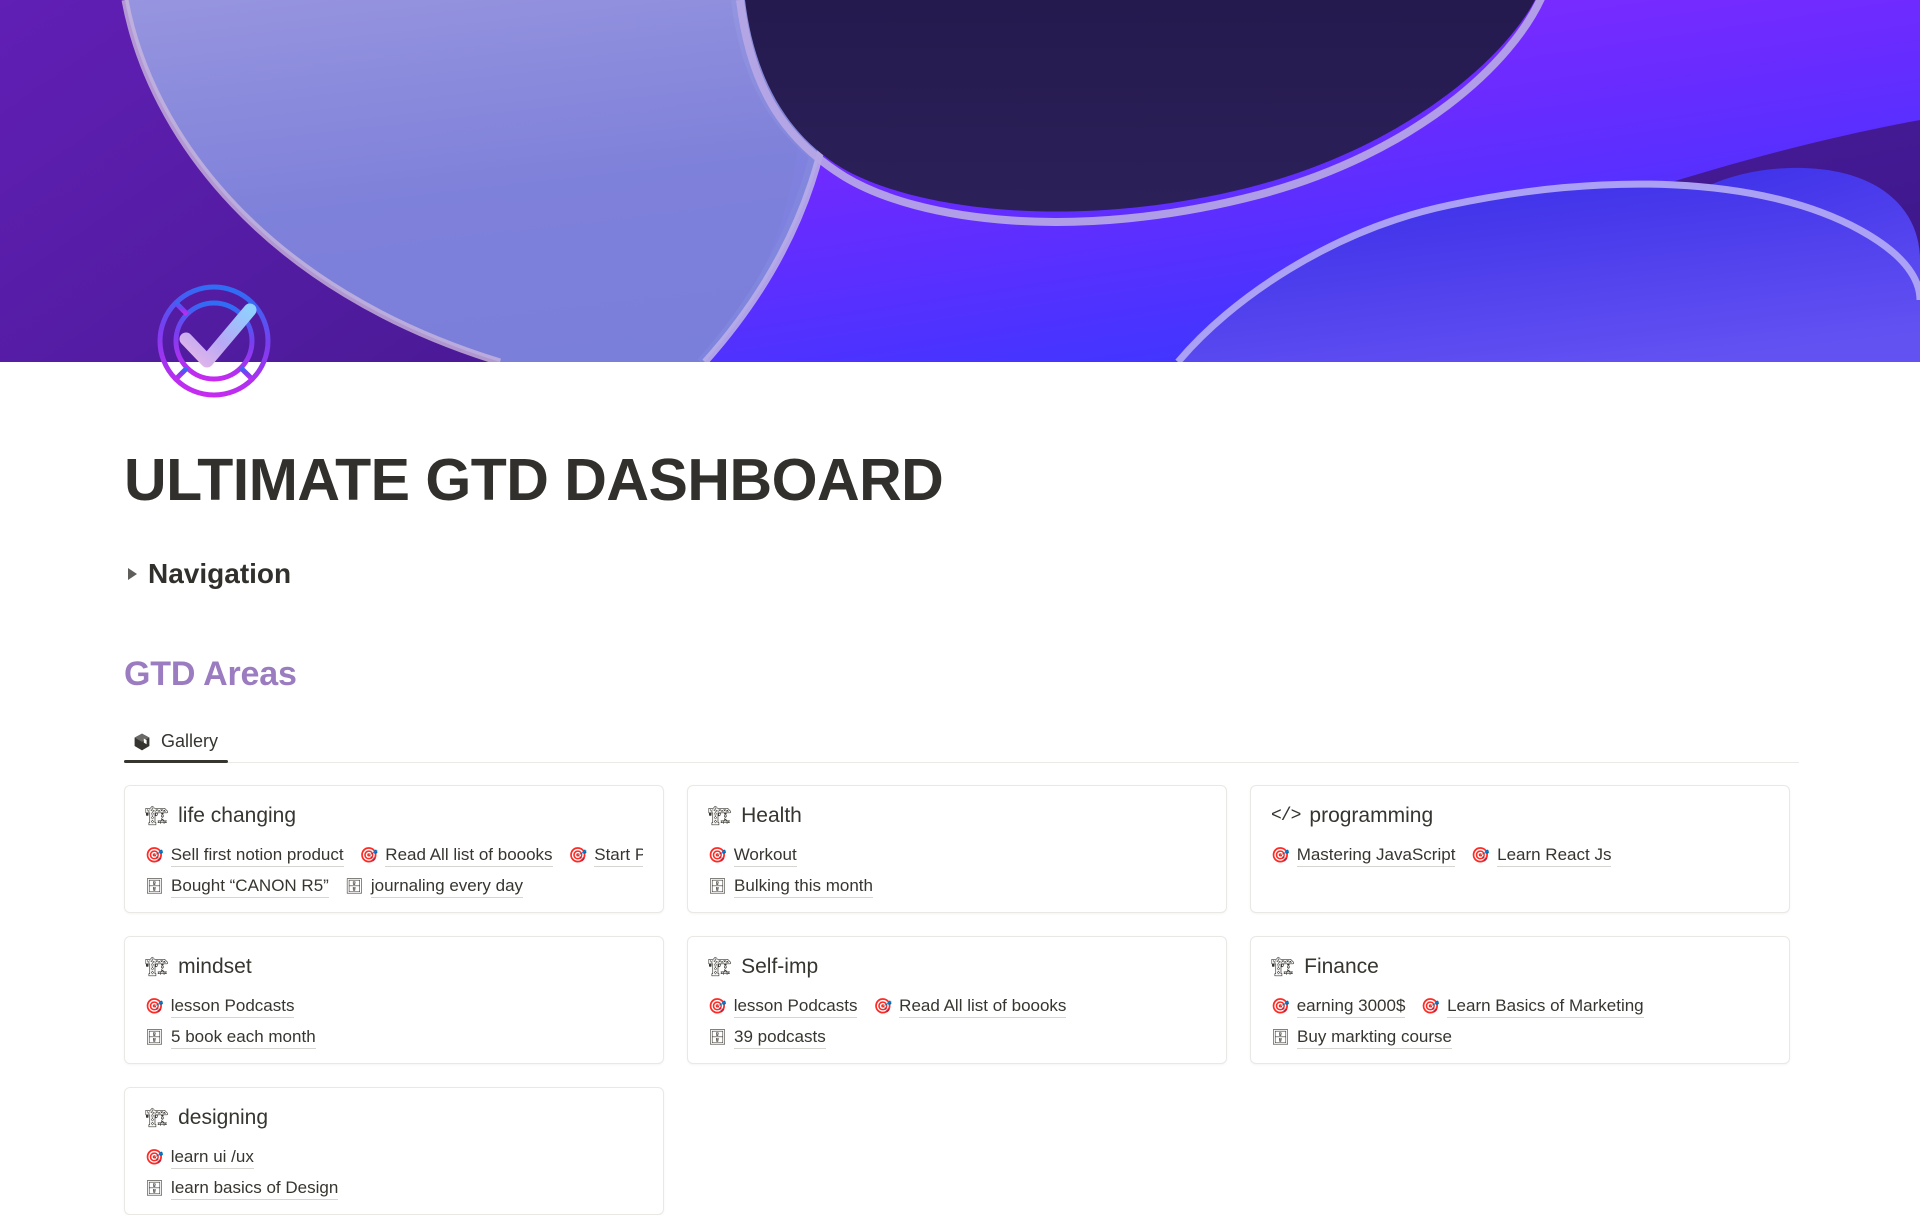 Image resolution: width=1920 pixels, height=1215 pixels. What do you see at coordinates (1545, 1007) in the screenshot?
I see `goal-label: Learn Basics of Marketing` at bounding box center [1545, 1007].